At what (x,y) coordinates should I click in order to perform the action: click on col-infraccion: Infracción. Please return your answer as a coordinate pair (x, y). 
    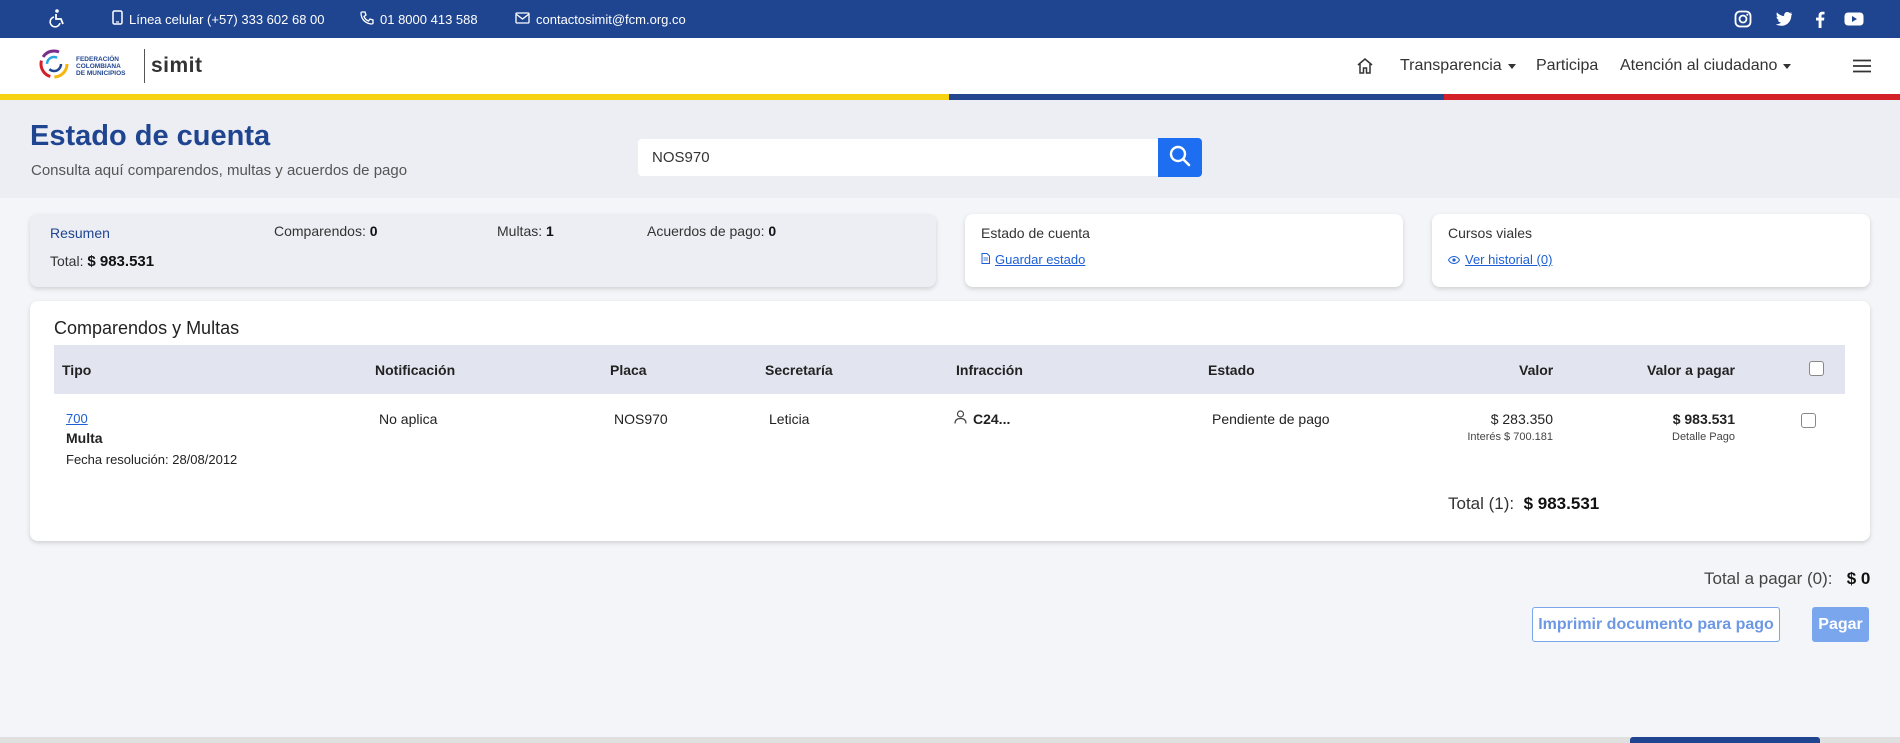
    Looking at the image, I should click on (989, 369).